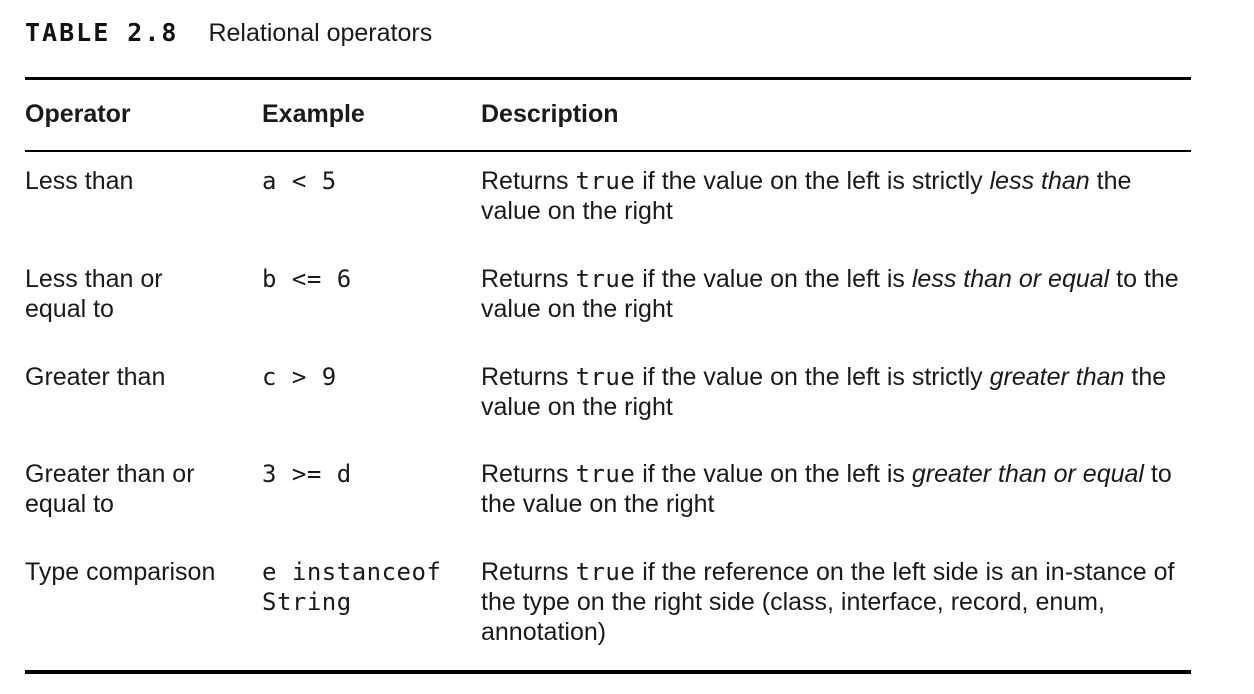  Describe the element at coordinates (299, 181) in the screenshot. I see `example-code: a < 5` at that location.